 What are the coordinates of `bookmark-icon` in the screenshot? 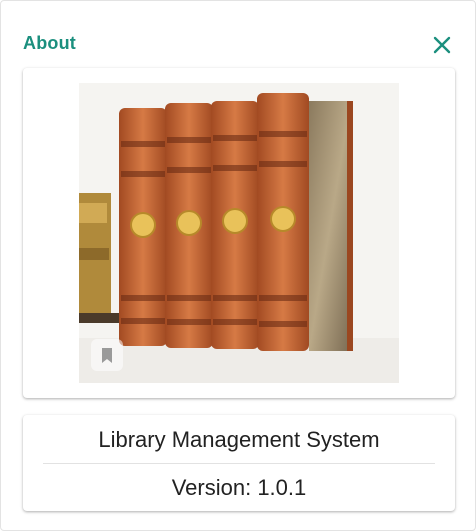 It's located at (107, 355).